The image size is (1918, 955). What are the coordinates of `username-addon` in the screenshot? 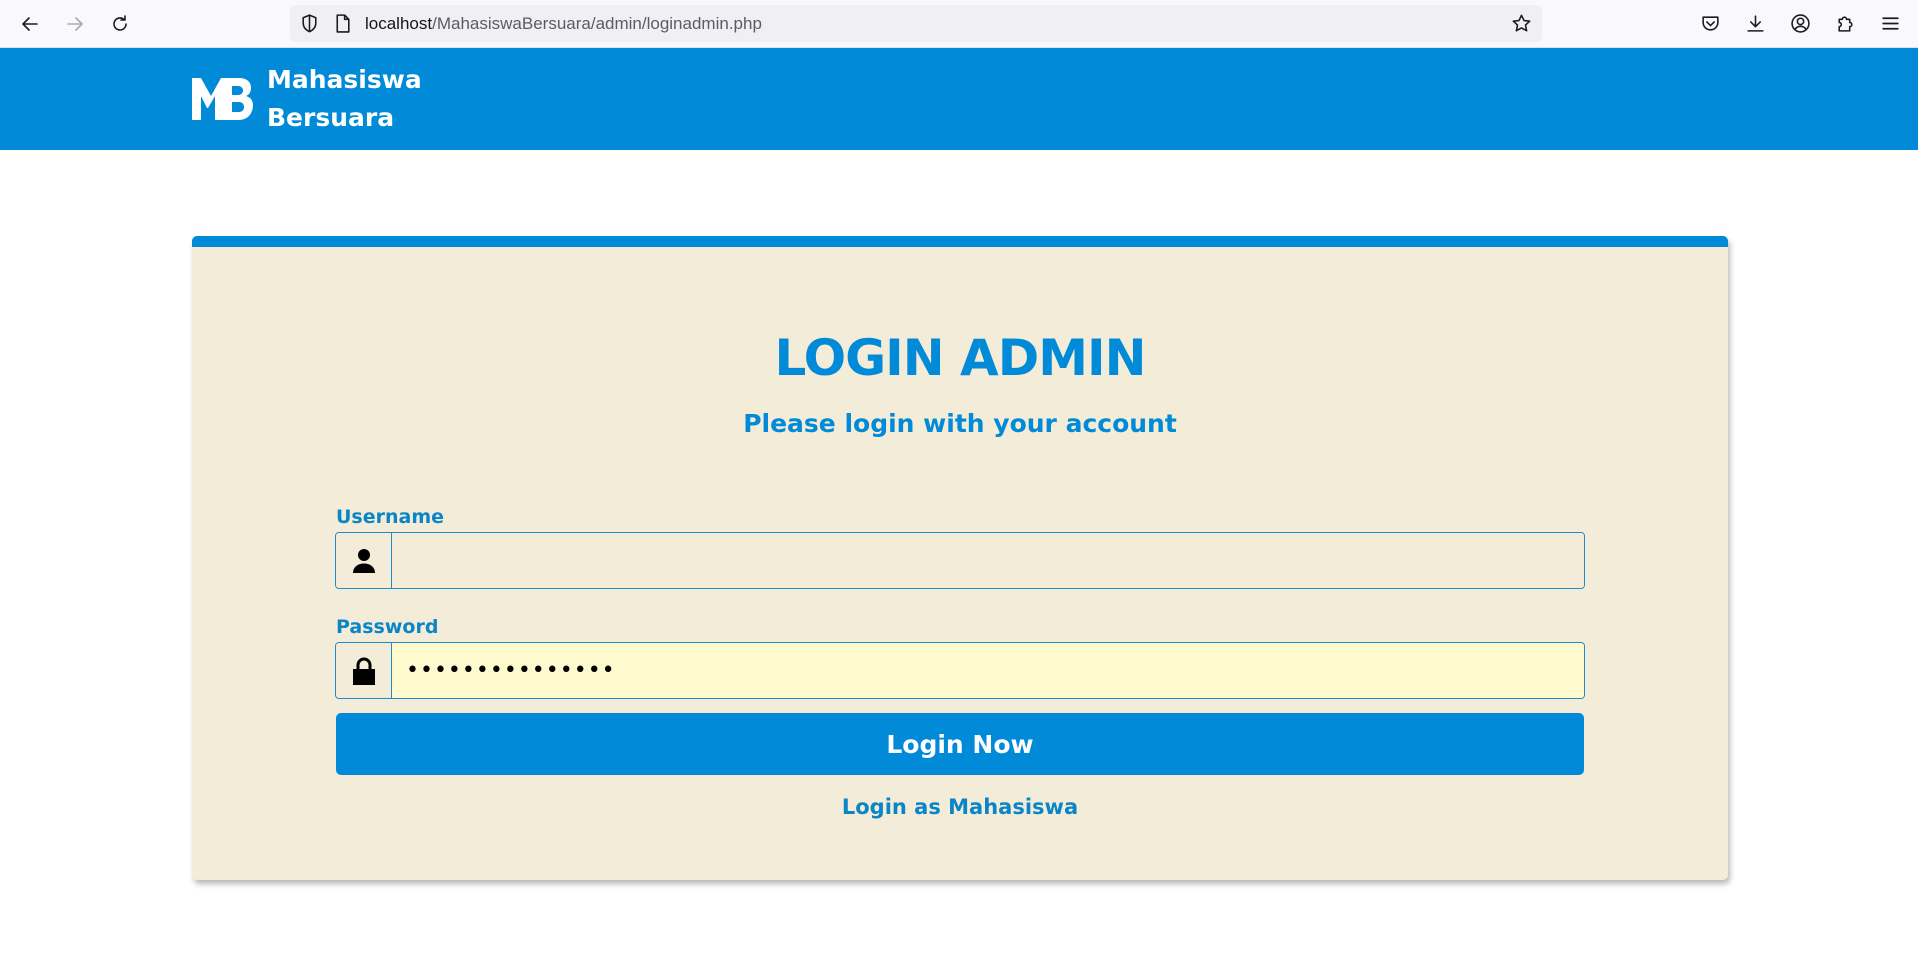 It's located at (364, 560).